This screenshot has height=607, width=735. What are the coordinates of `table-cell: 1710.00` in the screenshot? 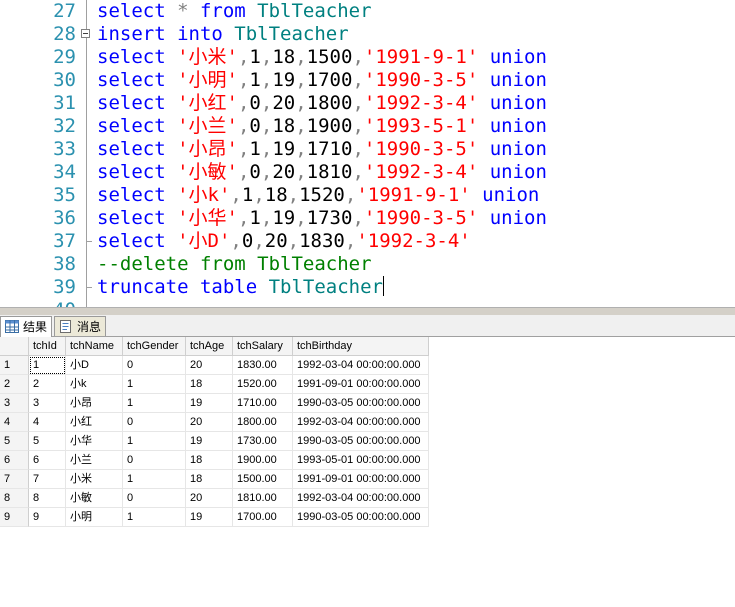 It's located at (263, 403).